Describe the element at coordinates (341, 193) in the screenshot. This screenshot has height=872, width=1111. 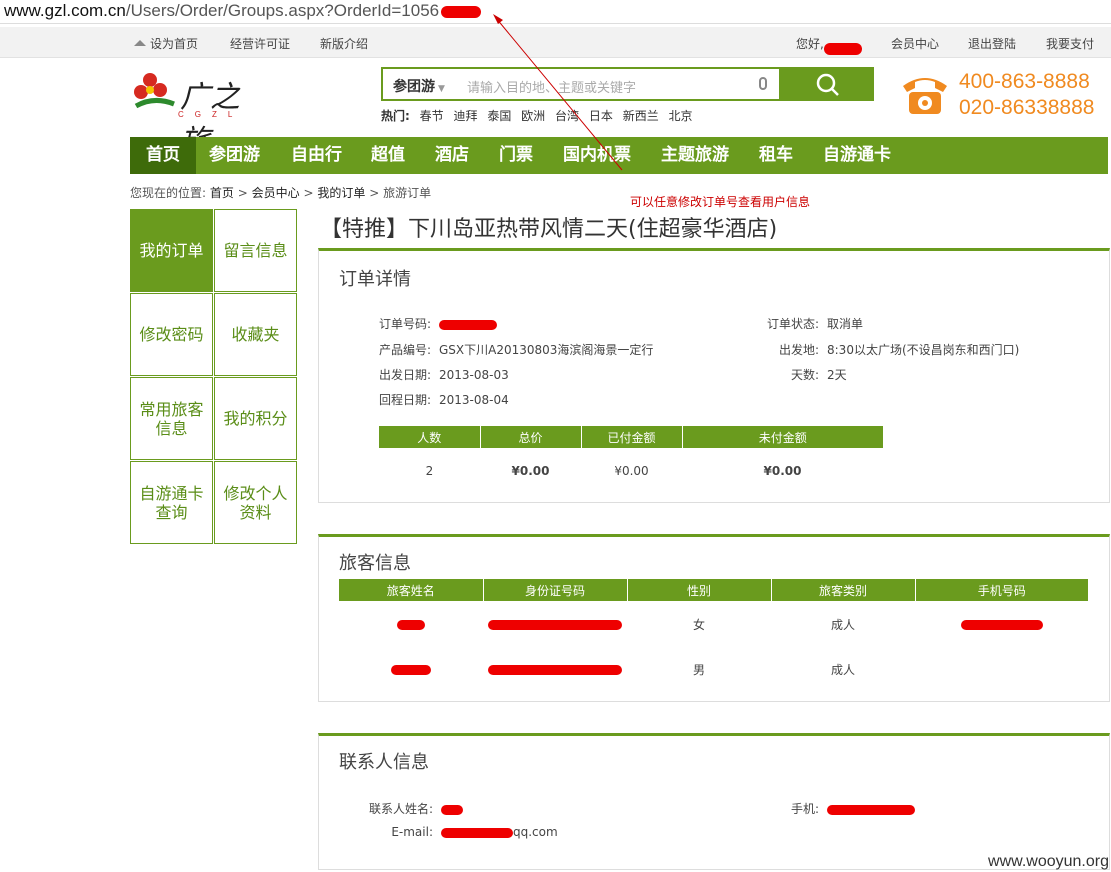
I see `breadcrumb-my-orders: 我的订单` at that location.